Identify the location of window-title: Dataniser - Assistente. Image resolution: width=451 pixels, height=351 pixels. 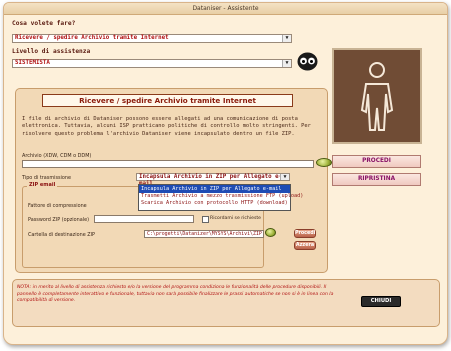
(225, 8).